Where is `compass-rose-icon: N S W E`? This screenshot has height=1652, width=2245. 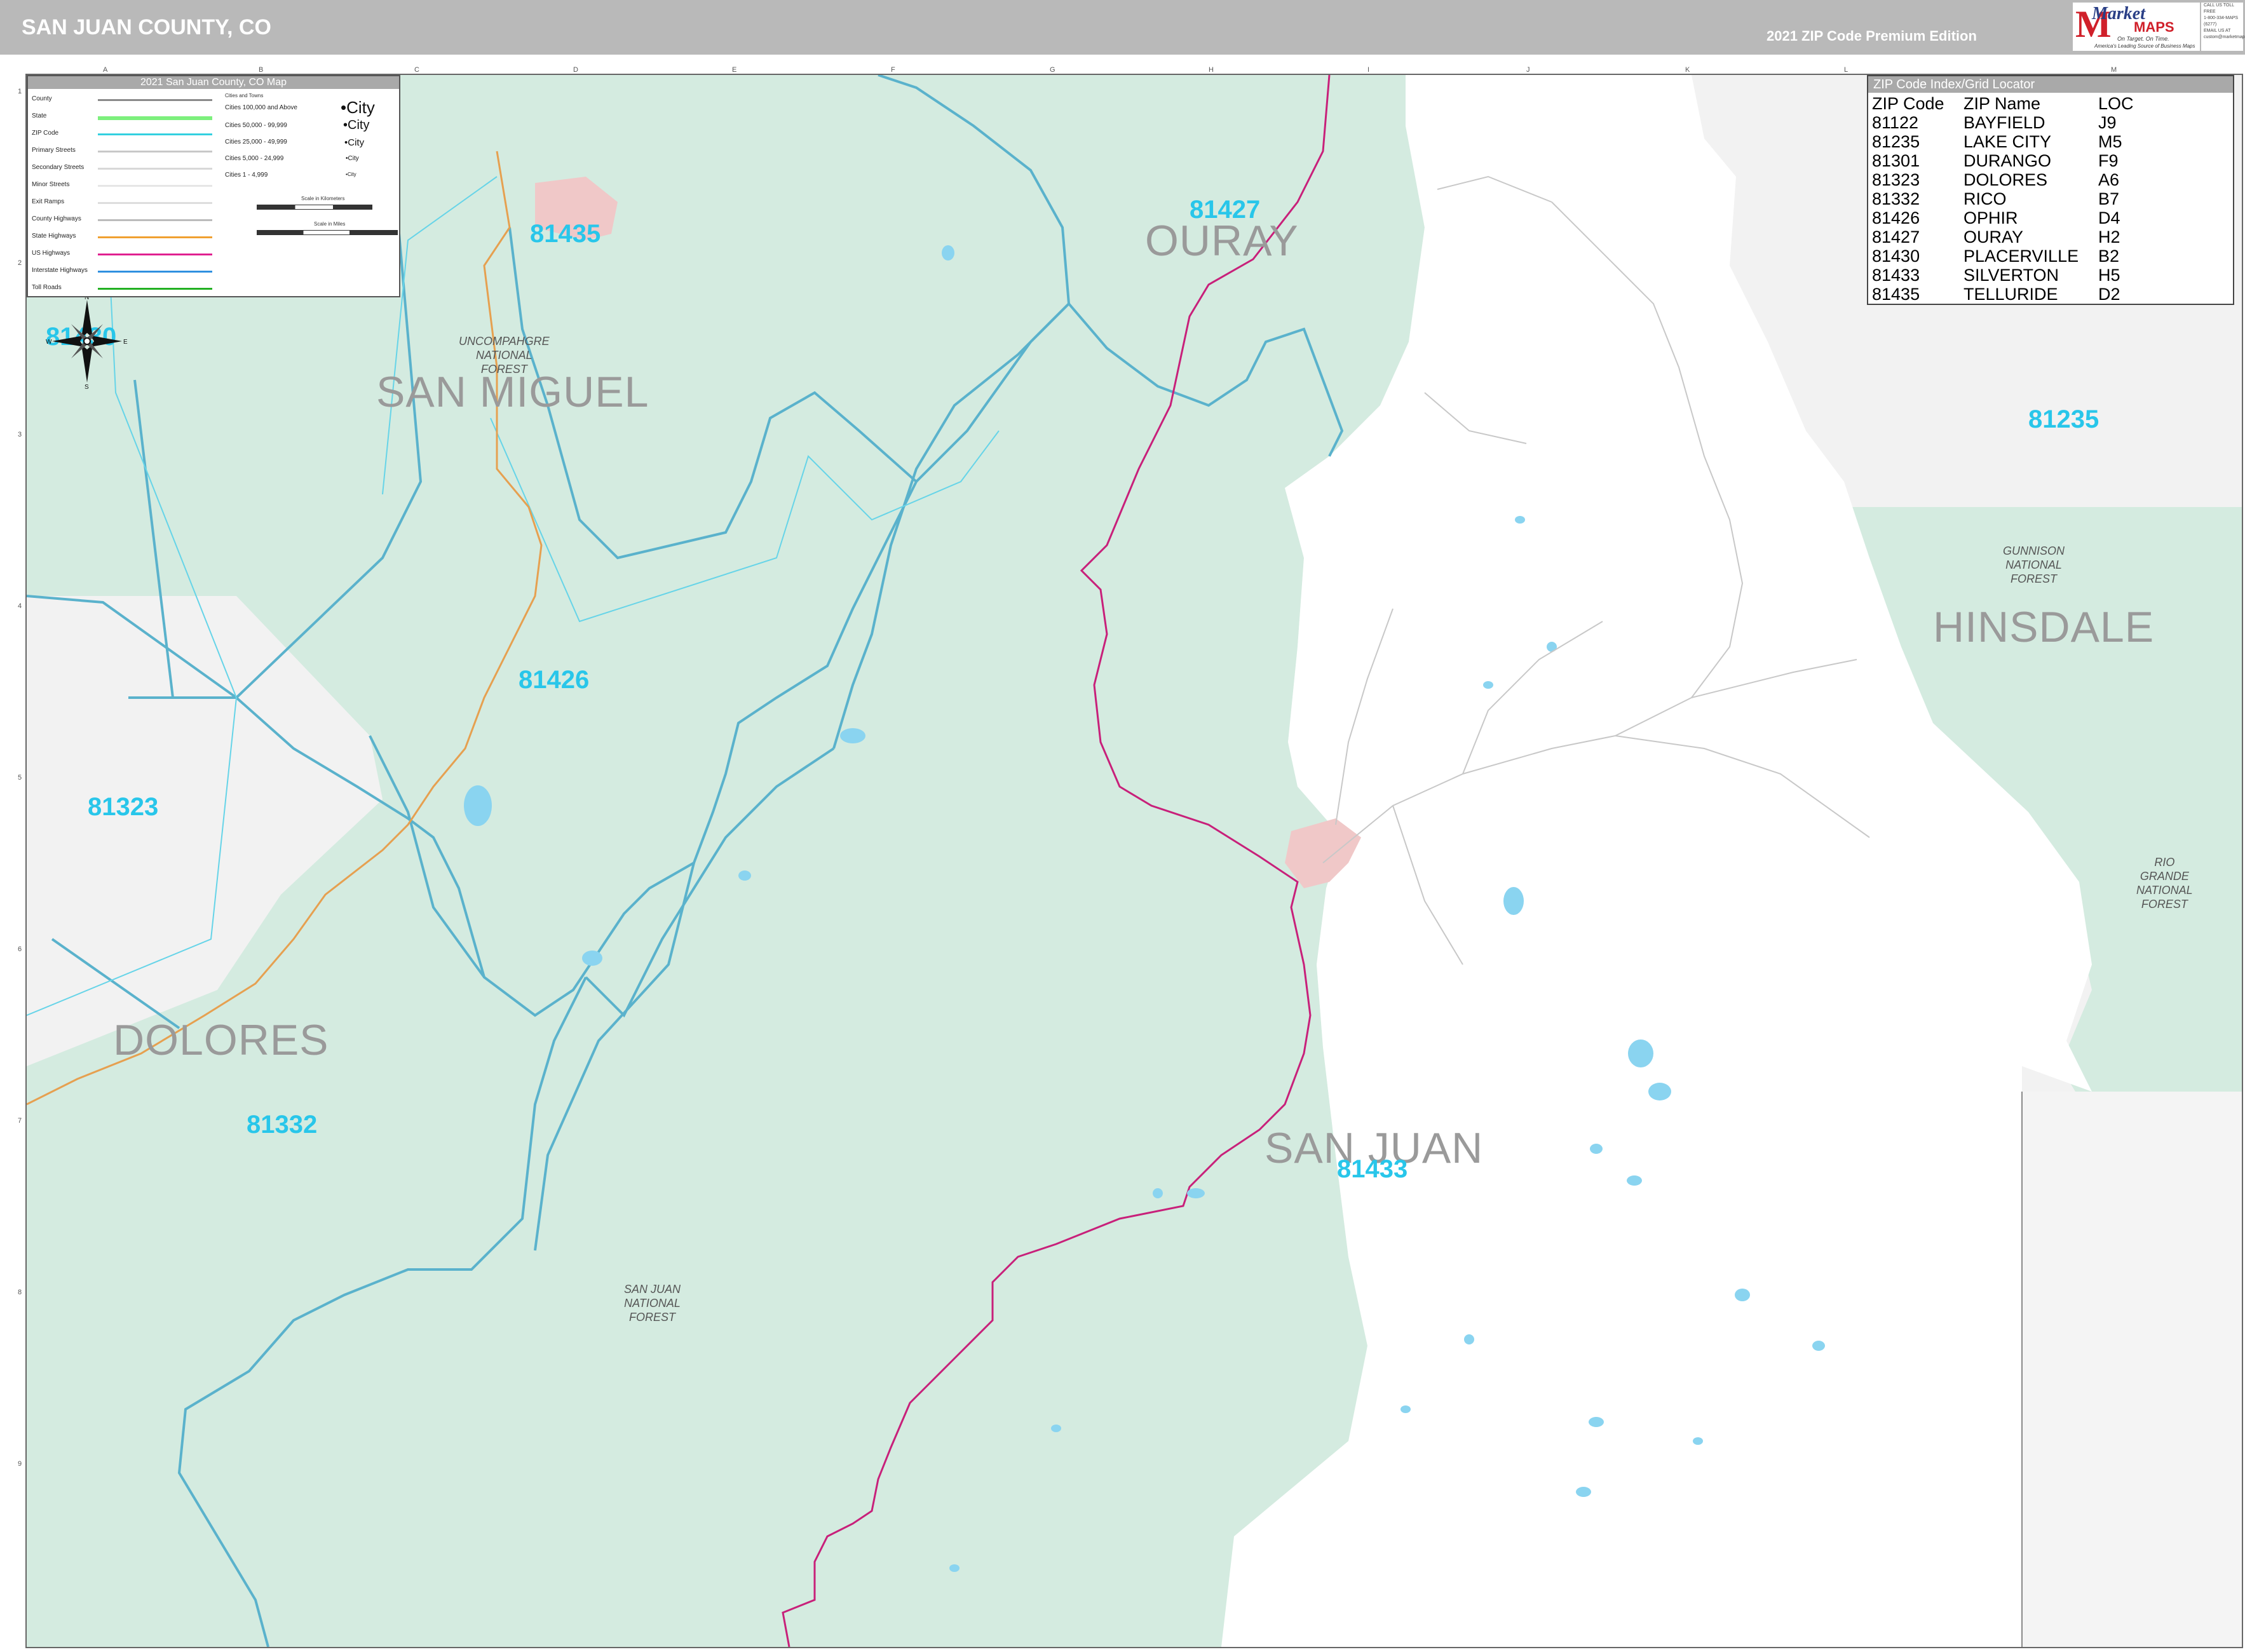 compass-rose-icon: N S W E is located at coordinates (87, 341).